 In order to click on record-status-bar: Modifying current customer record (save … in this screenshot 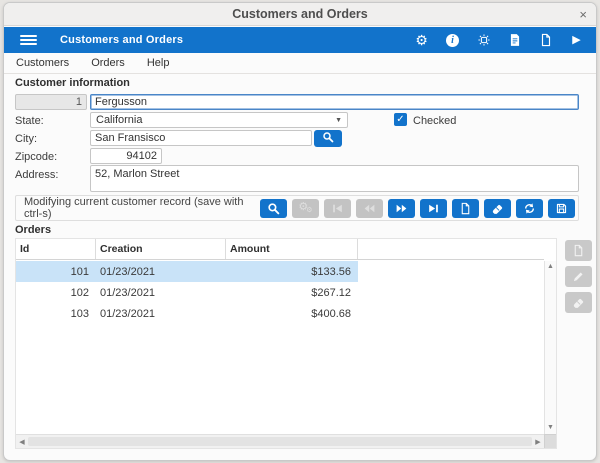, I will do `click(297, 208)`.